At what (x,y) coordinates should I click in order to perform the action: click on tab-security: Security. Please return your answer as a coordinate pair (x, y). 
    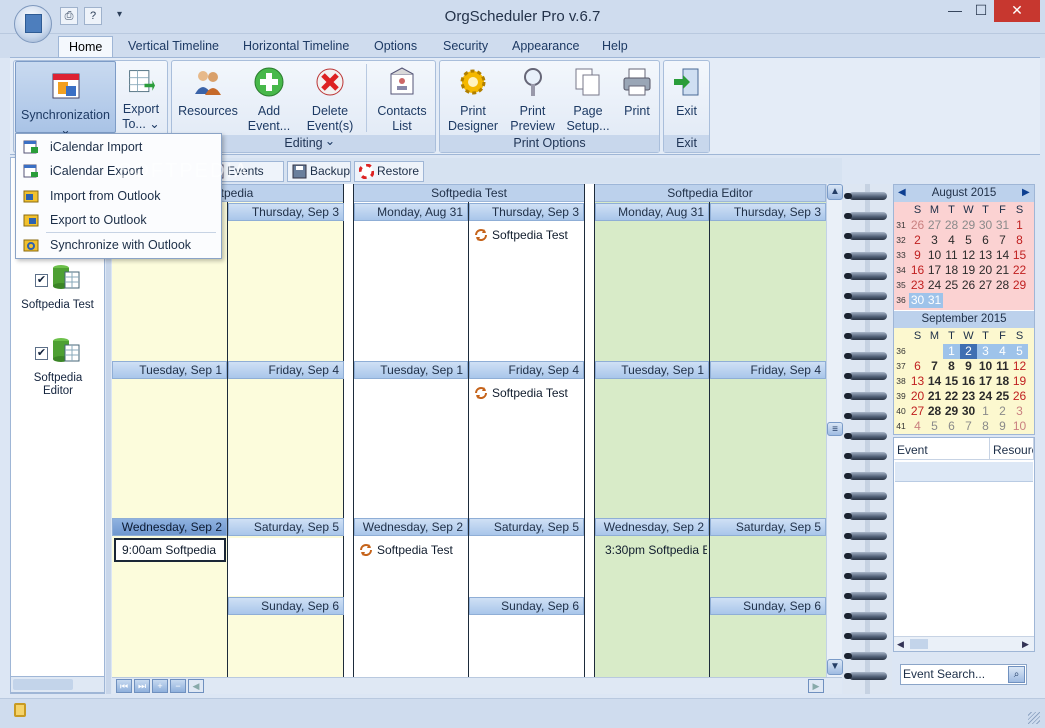
    Looking at the image, I should click on (465, 47).